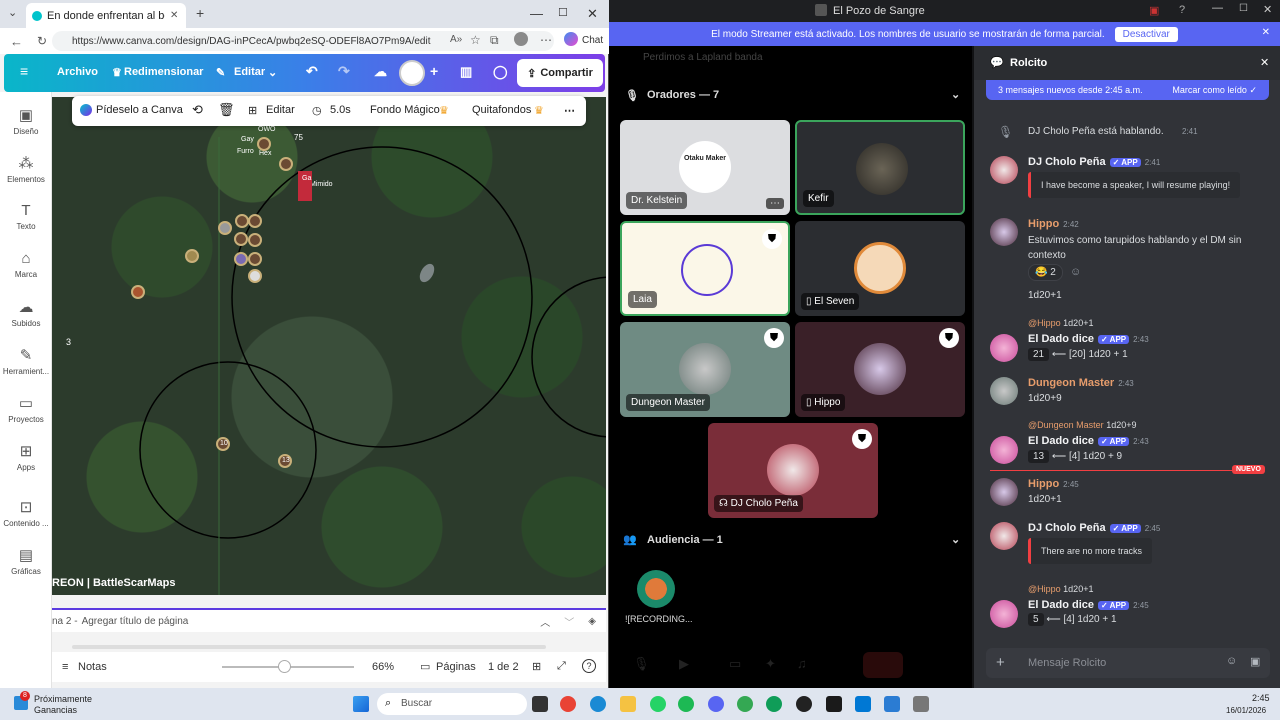 Image resolution: width=1280 pixels, height=720 pixels. I want to click on comments-icon: ◯, so click(500, 72).